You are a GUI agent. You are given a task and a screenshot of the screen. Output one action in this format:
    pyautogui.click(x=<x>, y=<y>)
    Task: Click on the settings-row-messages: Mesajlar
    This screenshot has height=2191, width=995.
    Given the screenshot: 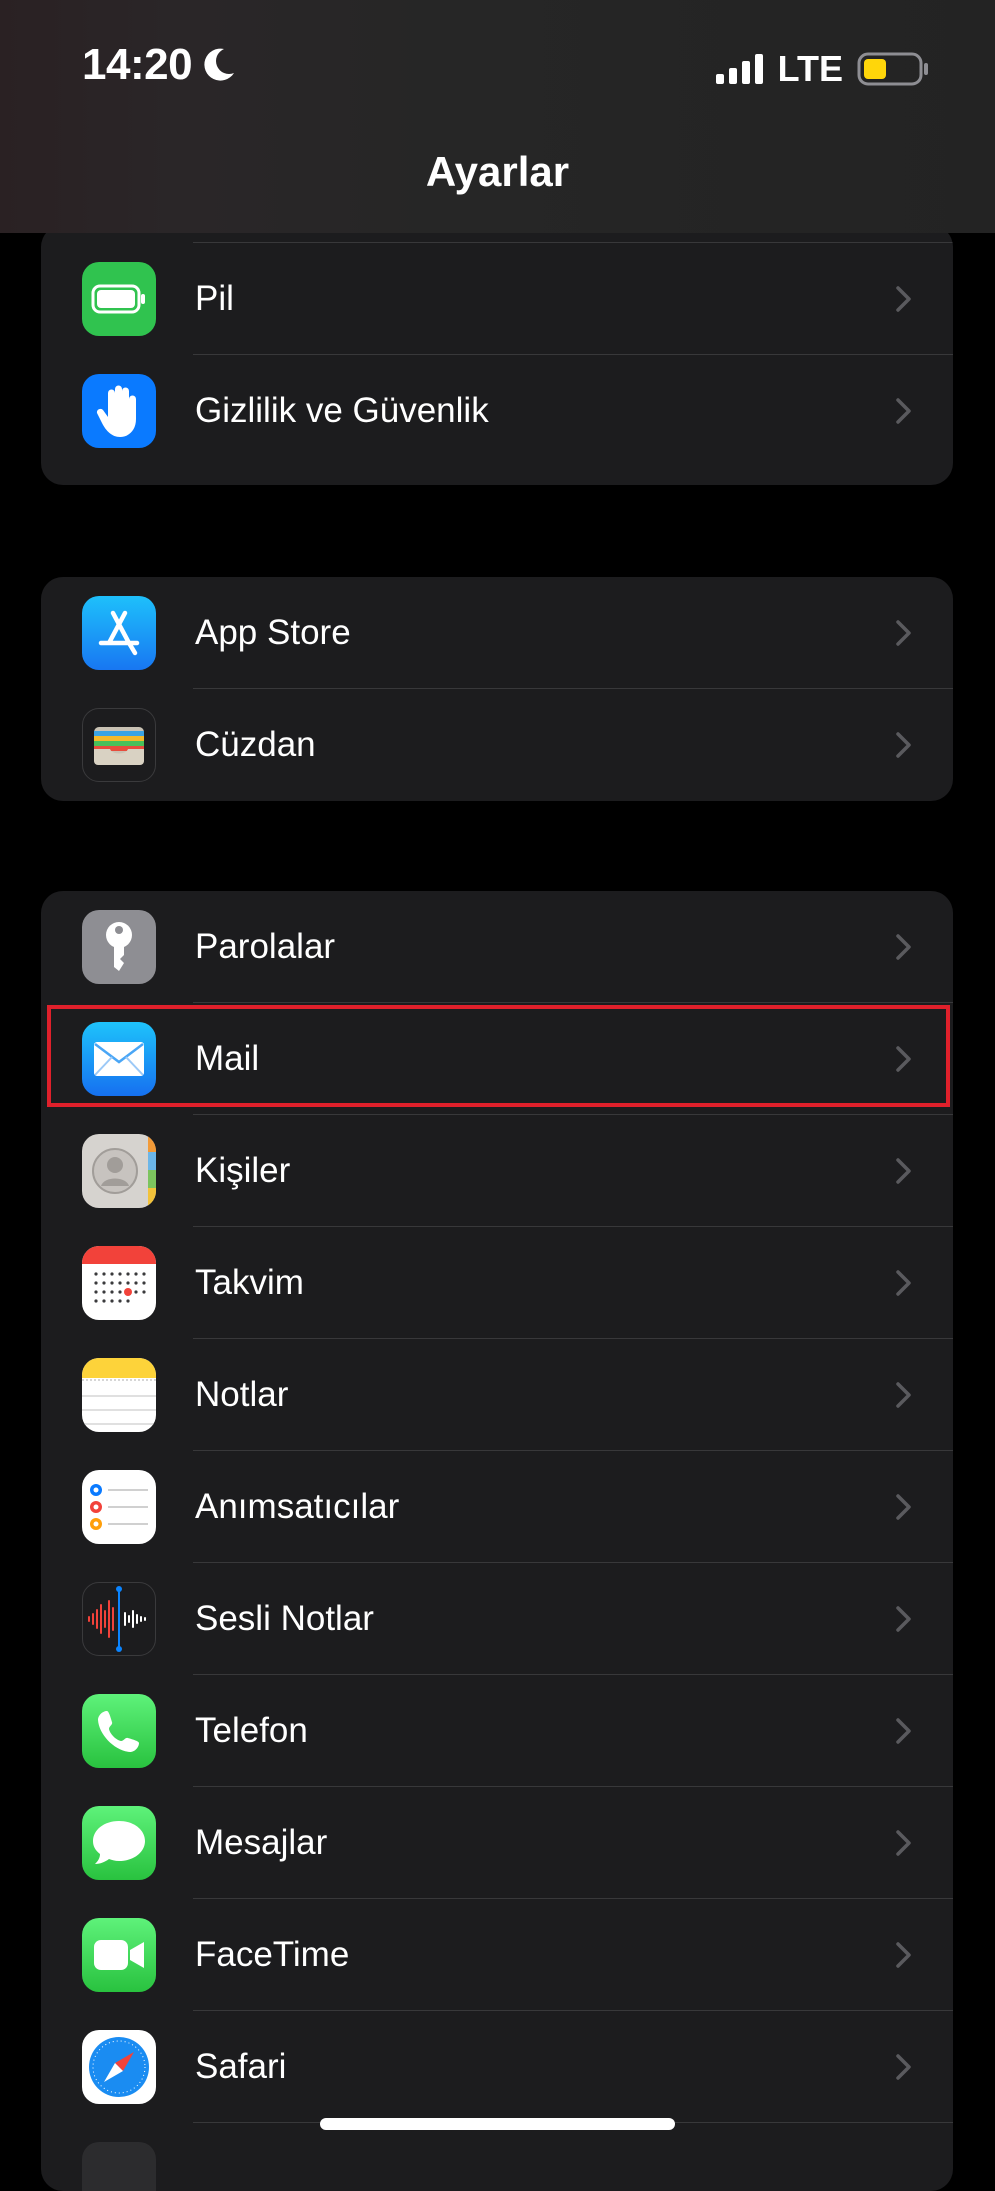 What is the action you would take?
    pyautogui.click(x=497, y=1843)
    